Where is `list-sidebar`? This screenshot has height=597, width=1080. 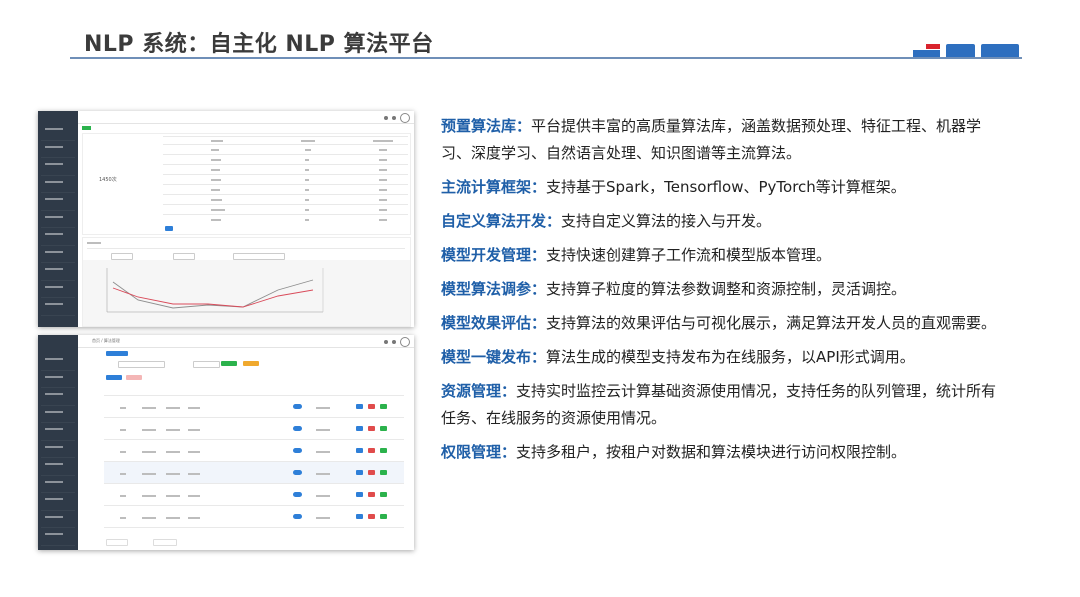
list-sidebar is located at coordinates (58, 442).